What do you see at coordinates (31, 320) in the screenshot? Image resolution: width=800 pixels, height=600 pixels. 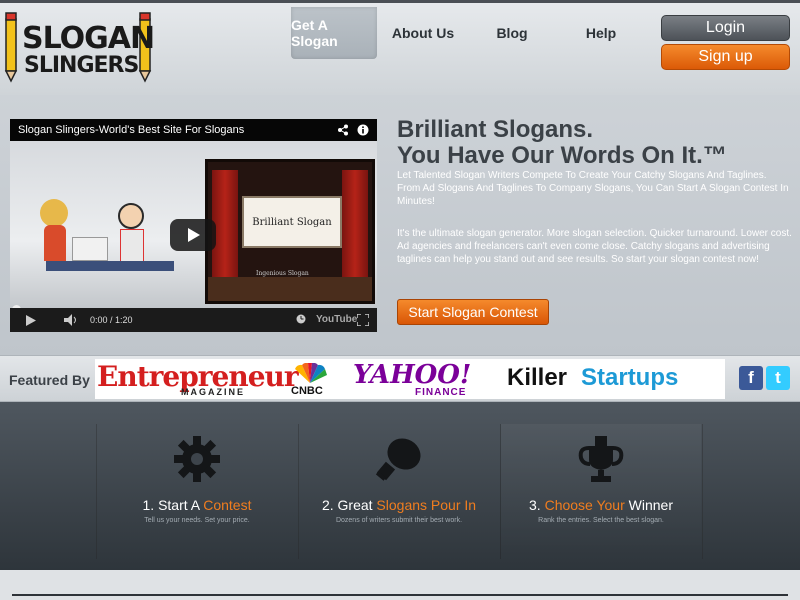 I see `play-small-icon` at bounding box center [31, 320].